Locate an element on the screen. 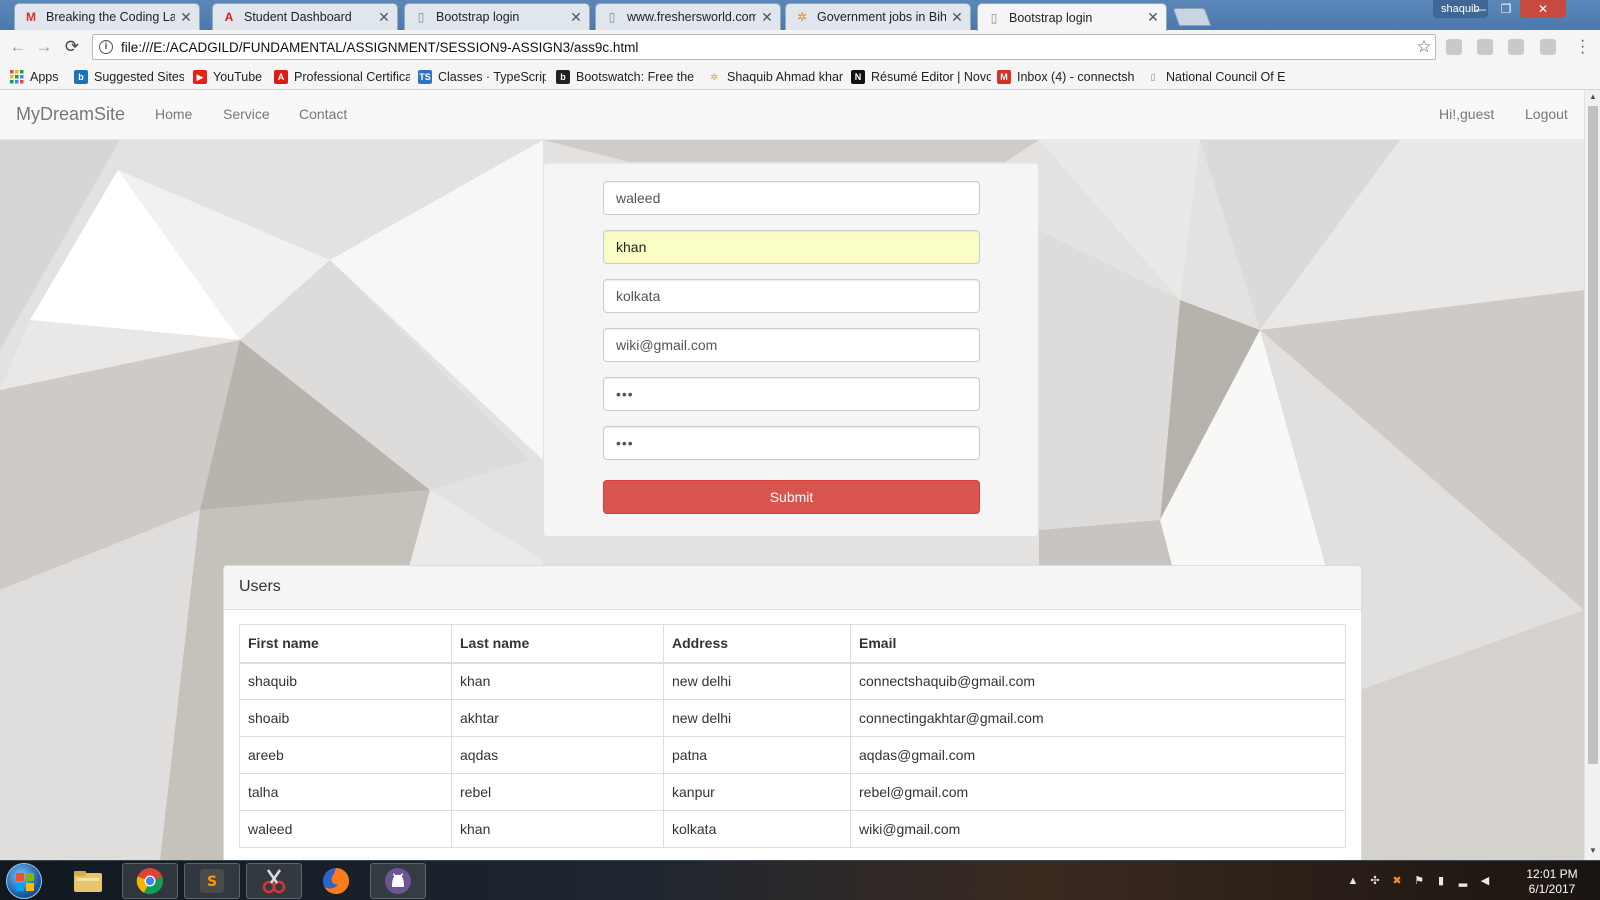 The image size is (1600, 900). table-cell: shoaib is located at coordinates (345, 718).